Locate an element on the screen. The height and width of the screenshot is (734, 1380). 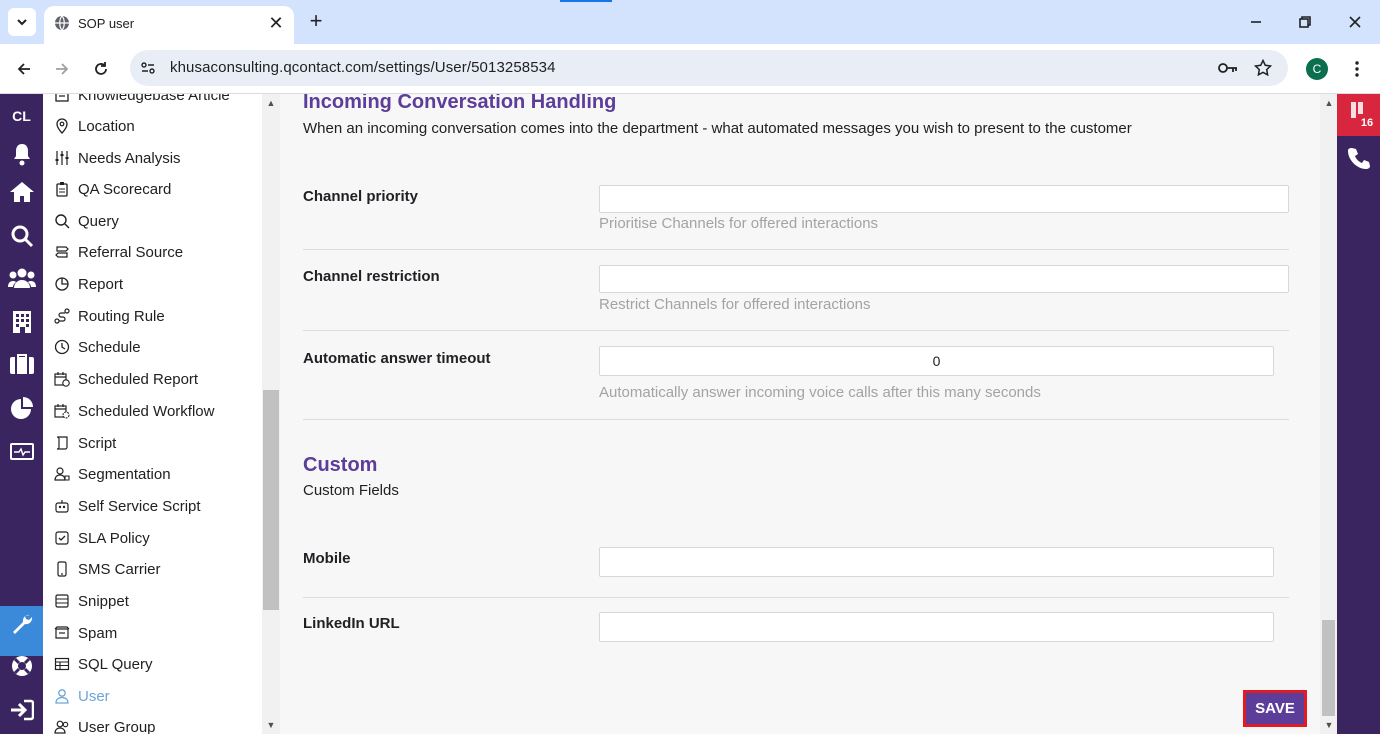
sidebar-item-sql-query: SQL Query is located at coordinates (102, 664).